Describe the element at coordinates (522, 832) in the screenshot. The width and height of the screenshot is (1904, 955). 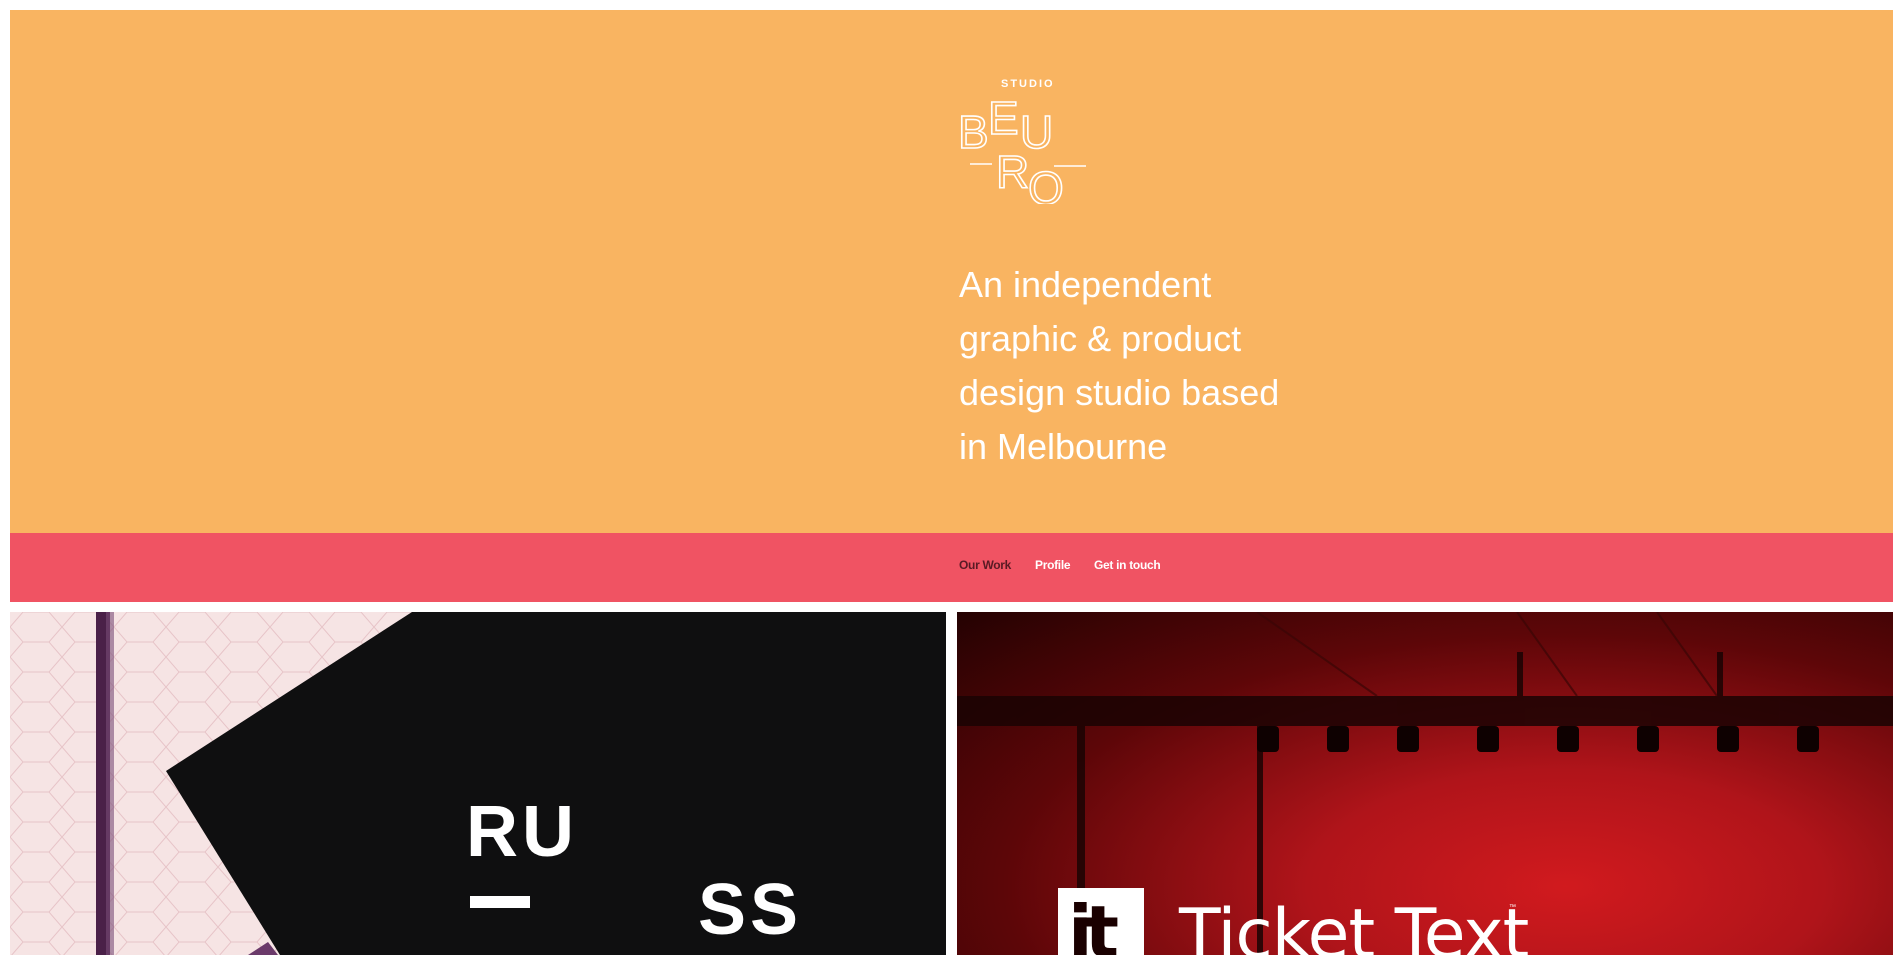
I see `russ-logo-text-ru: RU` at that location.